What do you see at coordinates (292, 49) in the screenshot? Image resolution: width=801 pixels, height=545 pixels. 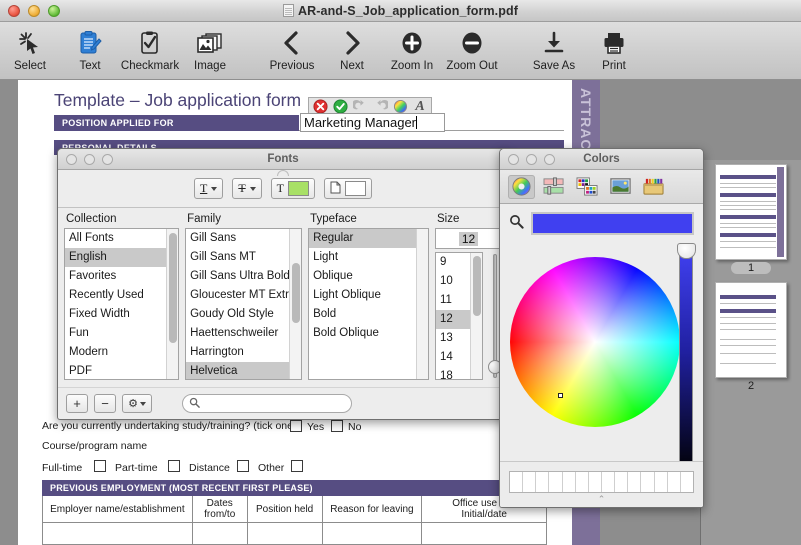 I see `toolbar-button-previous: Previous` at bounding box center [292, 49].